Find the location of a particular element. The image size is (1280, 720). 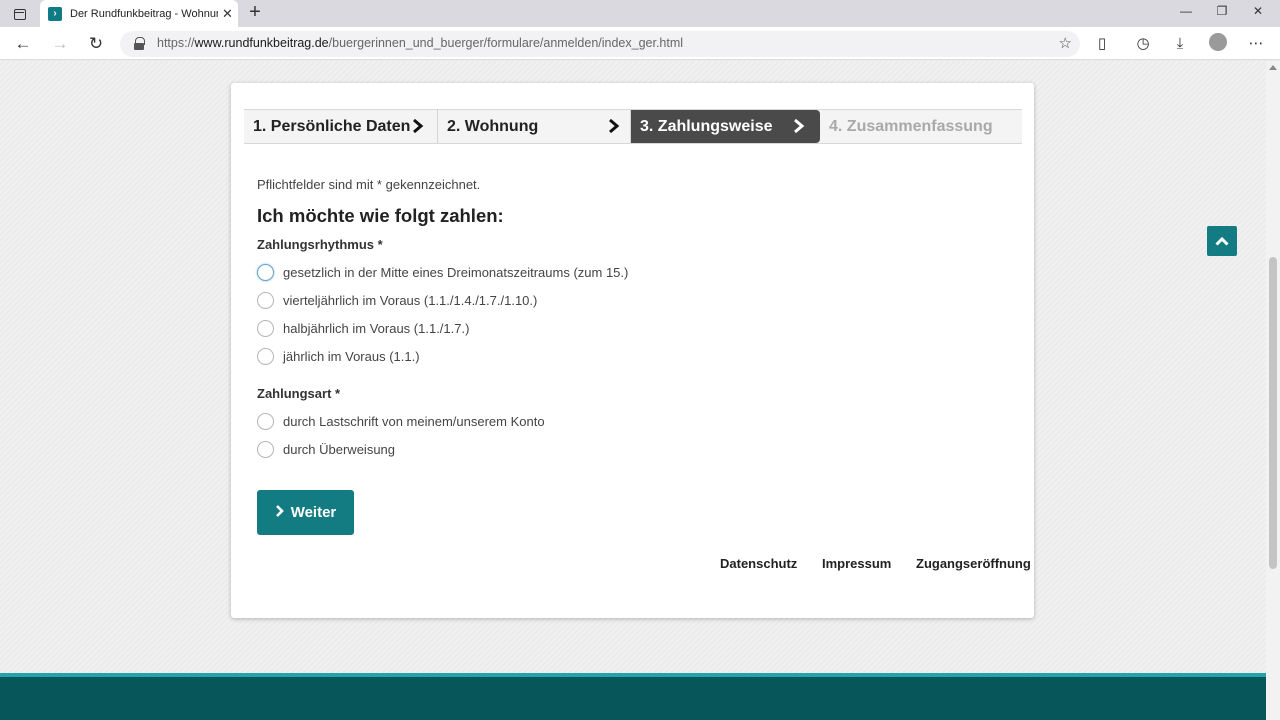

restore-icon: ❐ is located at coordinates (1222, 11).